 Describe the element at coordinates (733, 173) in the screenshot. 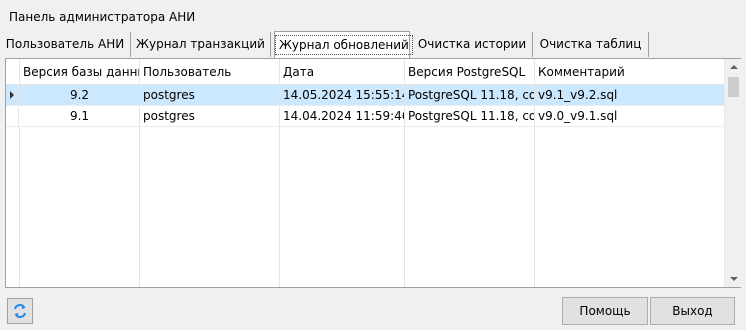

I see `vertical-scrollbar` at that location.